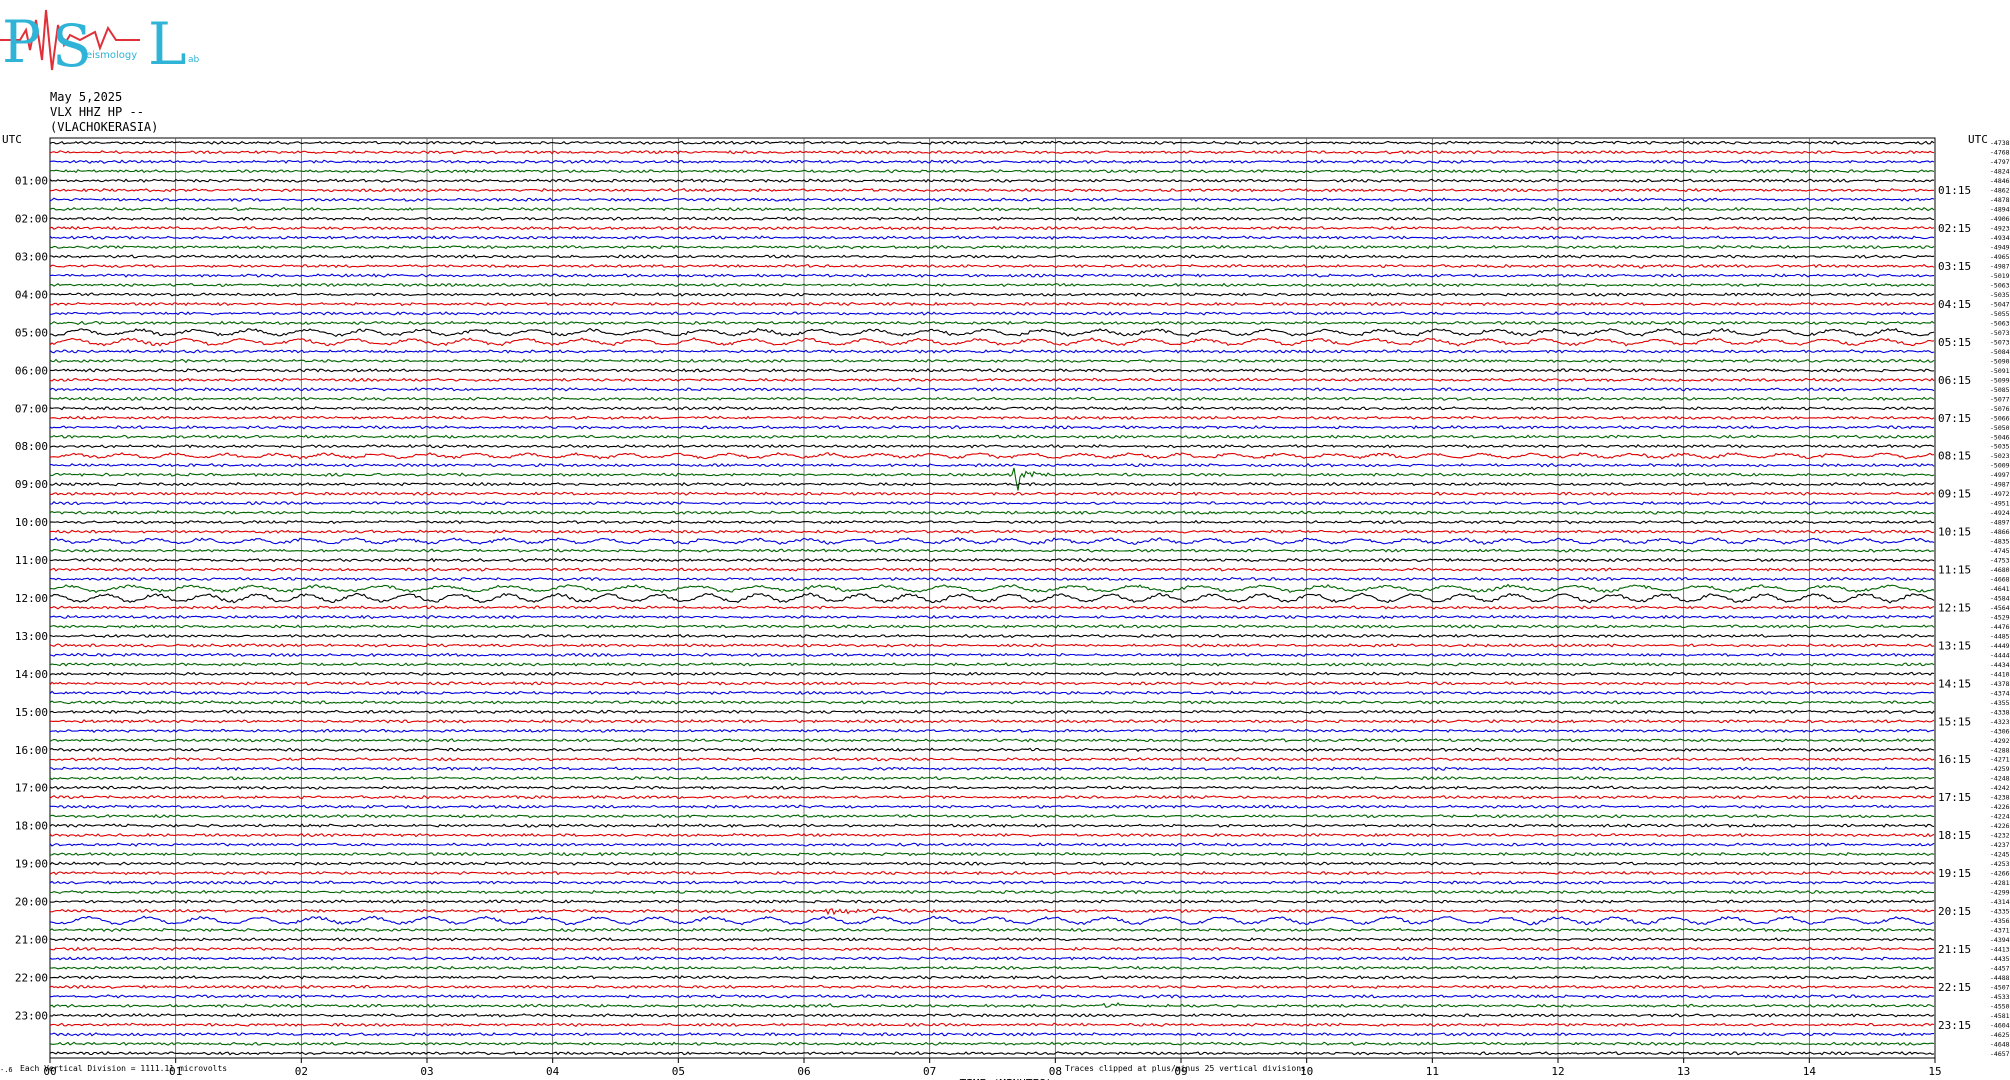 The width and height of the screenshot is (2010, 1080). I want to click on right-hour-label: 07:15, so click(1954, 418).